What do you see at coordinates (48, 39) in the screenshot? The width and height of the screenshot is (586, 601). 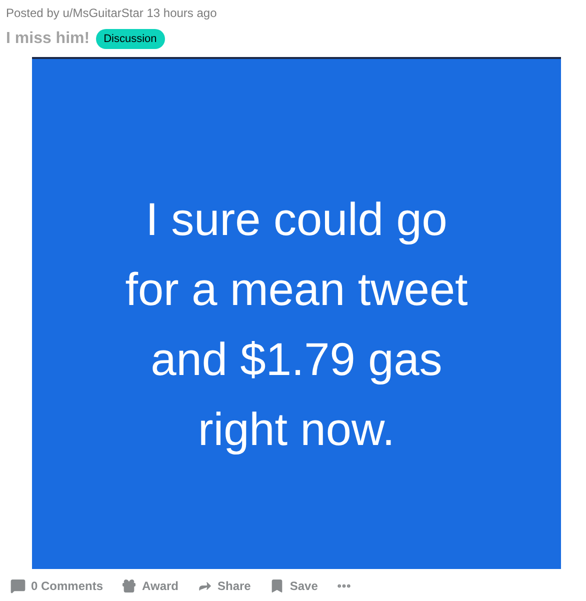 I see `post-title: I miss him!` at bounding box center [48, 39].